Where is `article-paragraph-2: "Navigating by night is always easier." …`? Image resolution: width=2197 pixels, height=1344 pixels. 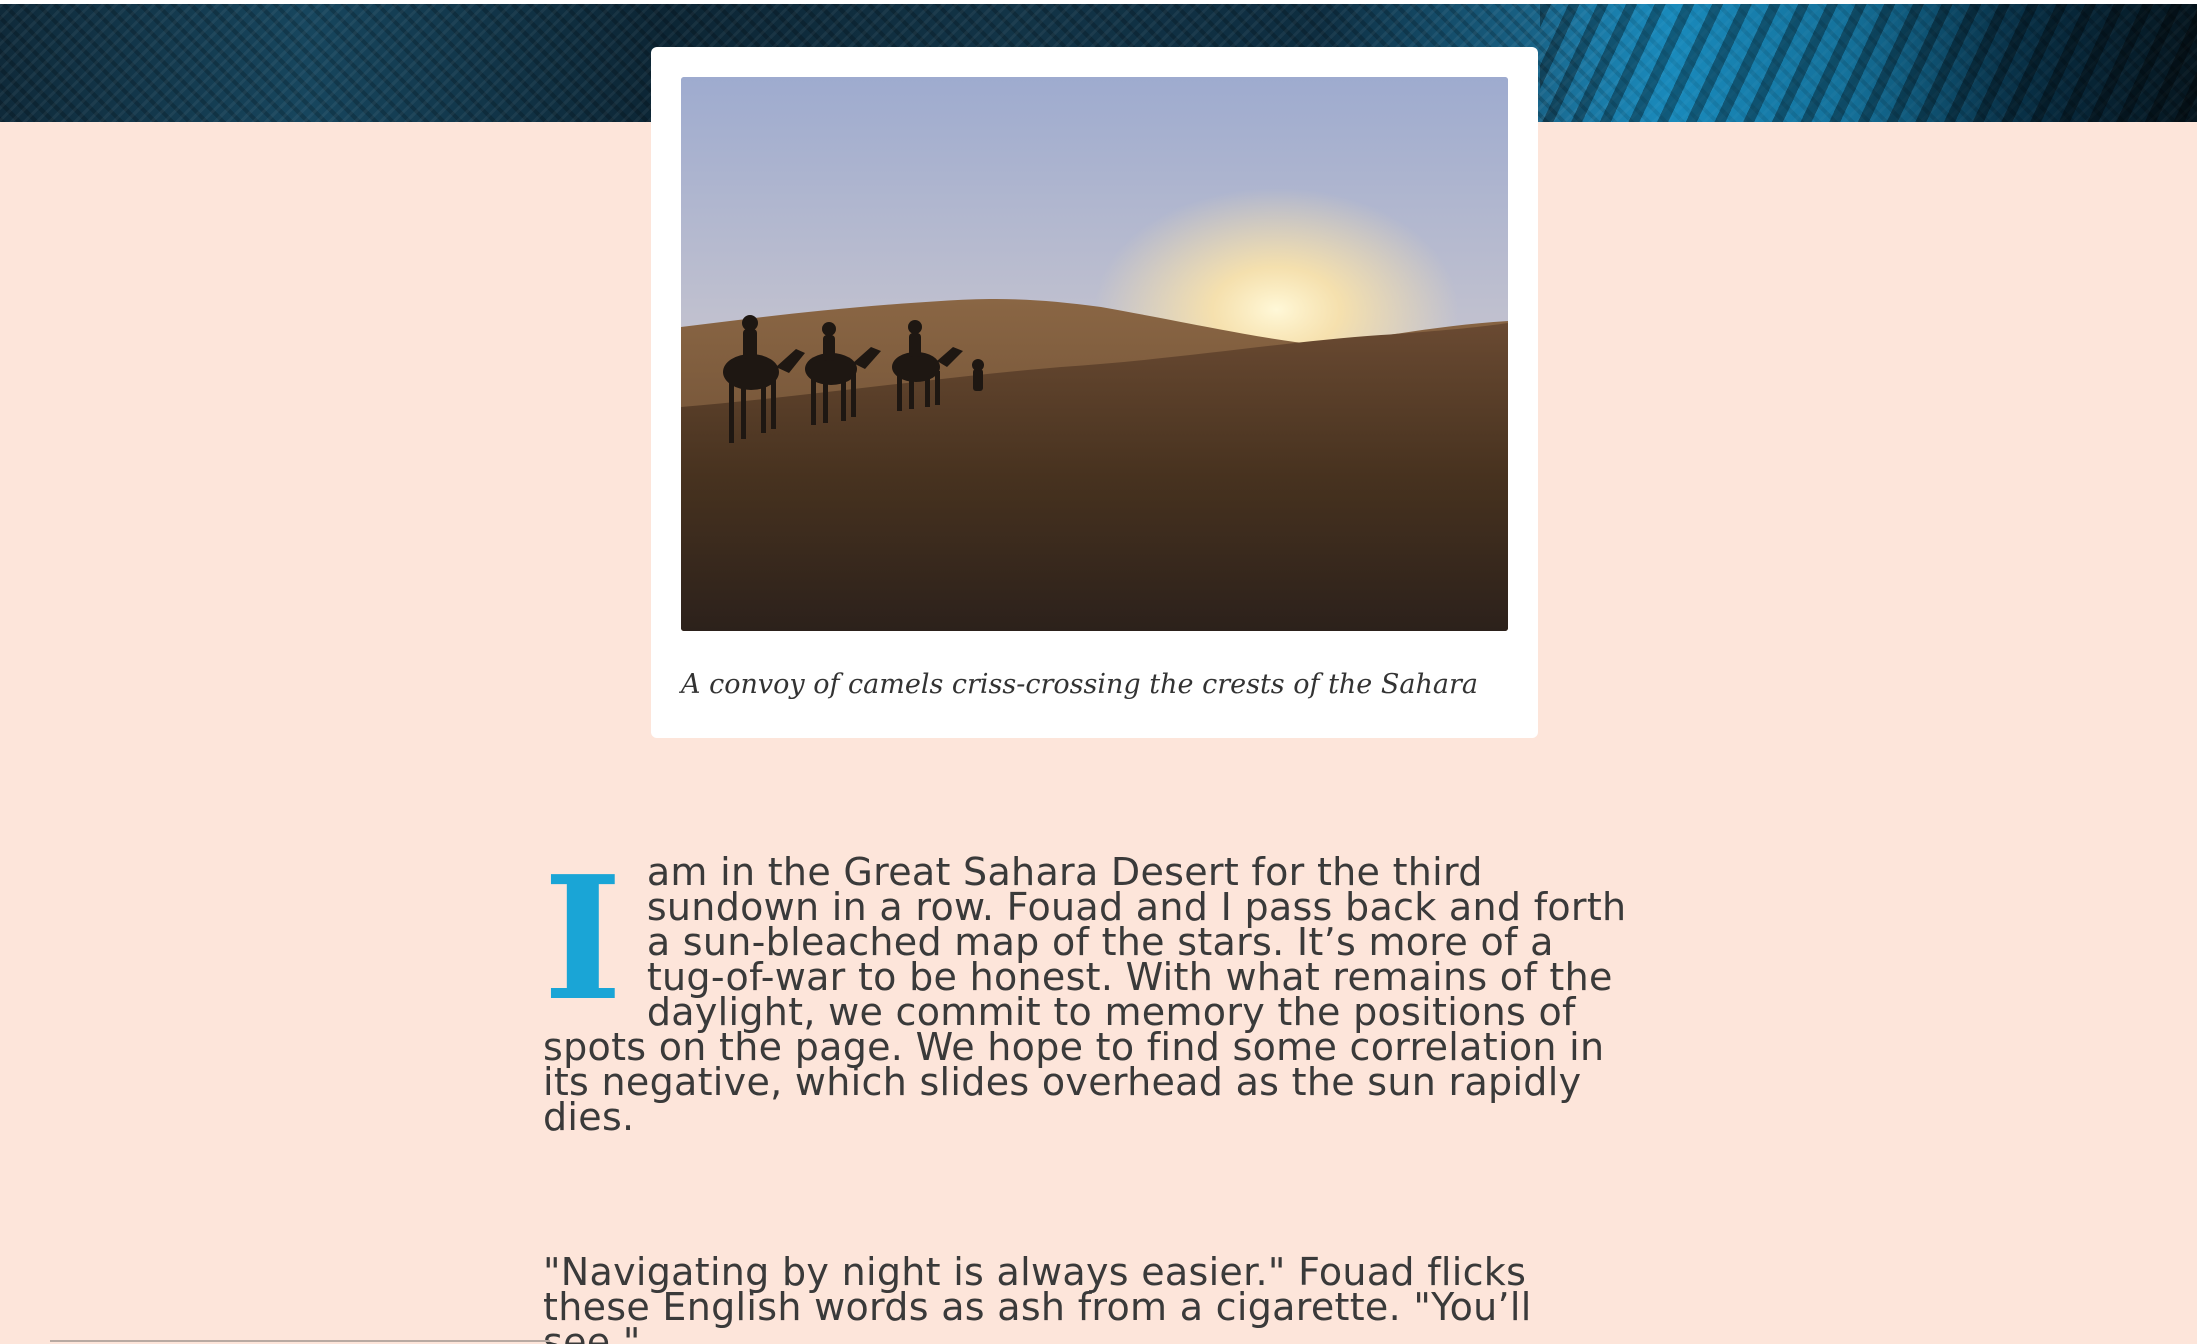
article-paragraph-2: "Navigating by night is always easier." … is located at coordinates (1037, 1297).